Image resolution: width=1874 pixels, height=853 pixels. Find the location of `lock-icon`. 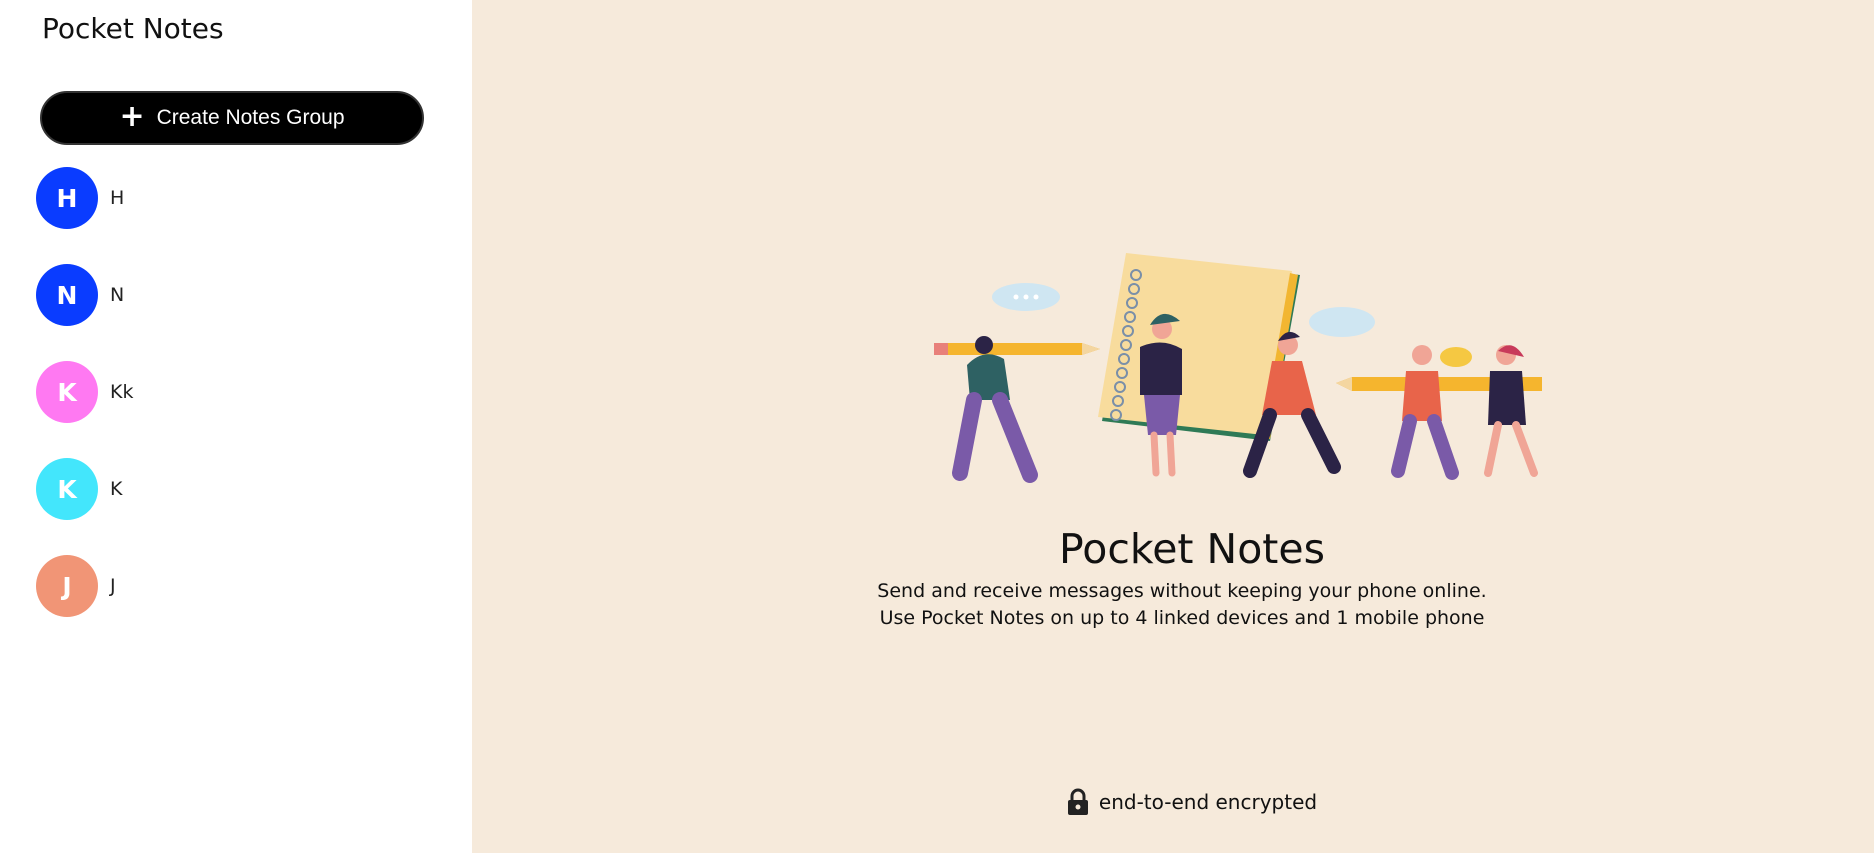

lock-icon is located at coordinates (1077, 801).